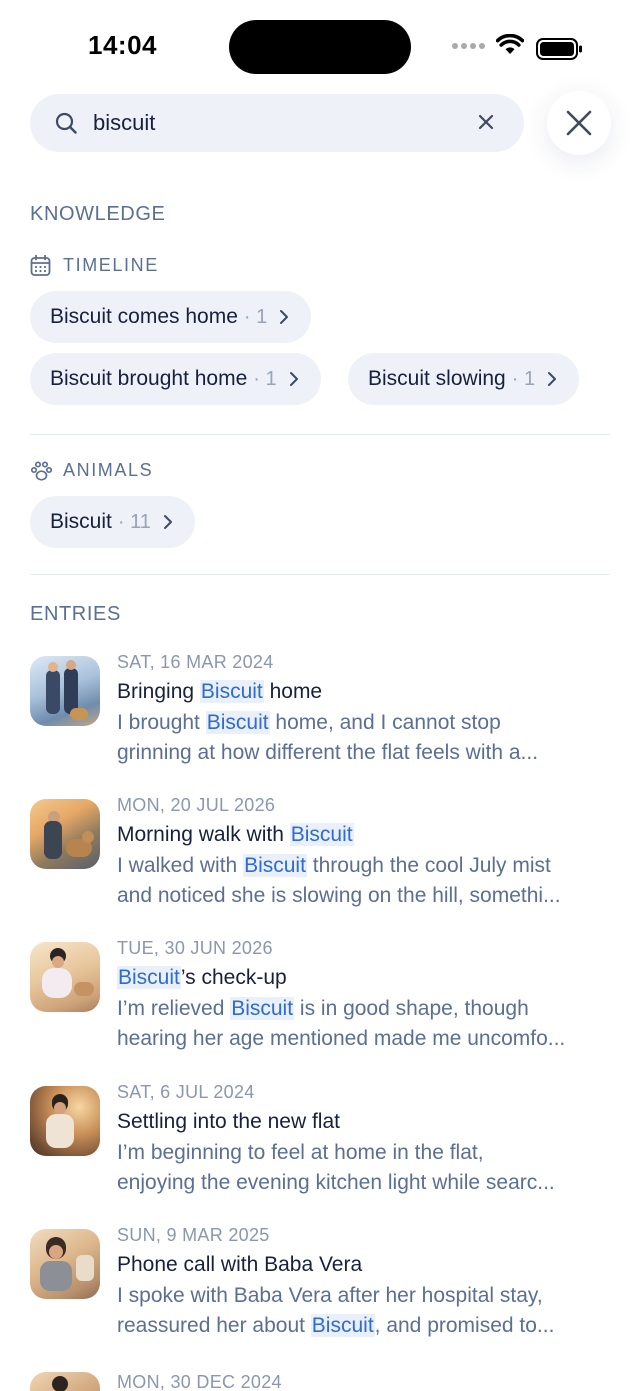 This screenshot has width=640, height=1391. What do you see at coordinates (124, 123) in the screenshot?
I see `search-input-value: biscuit` at bounding box center [124, 123].